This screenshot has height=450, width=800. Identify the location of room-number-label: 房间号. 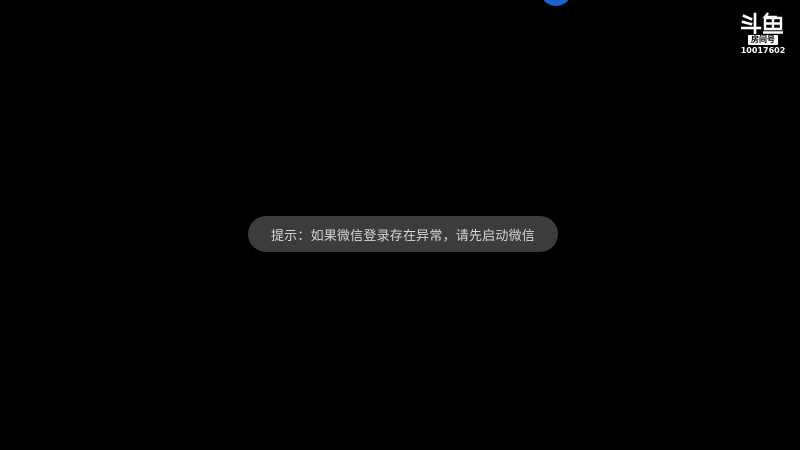
(763, 40).